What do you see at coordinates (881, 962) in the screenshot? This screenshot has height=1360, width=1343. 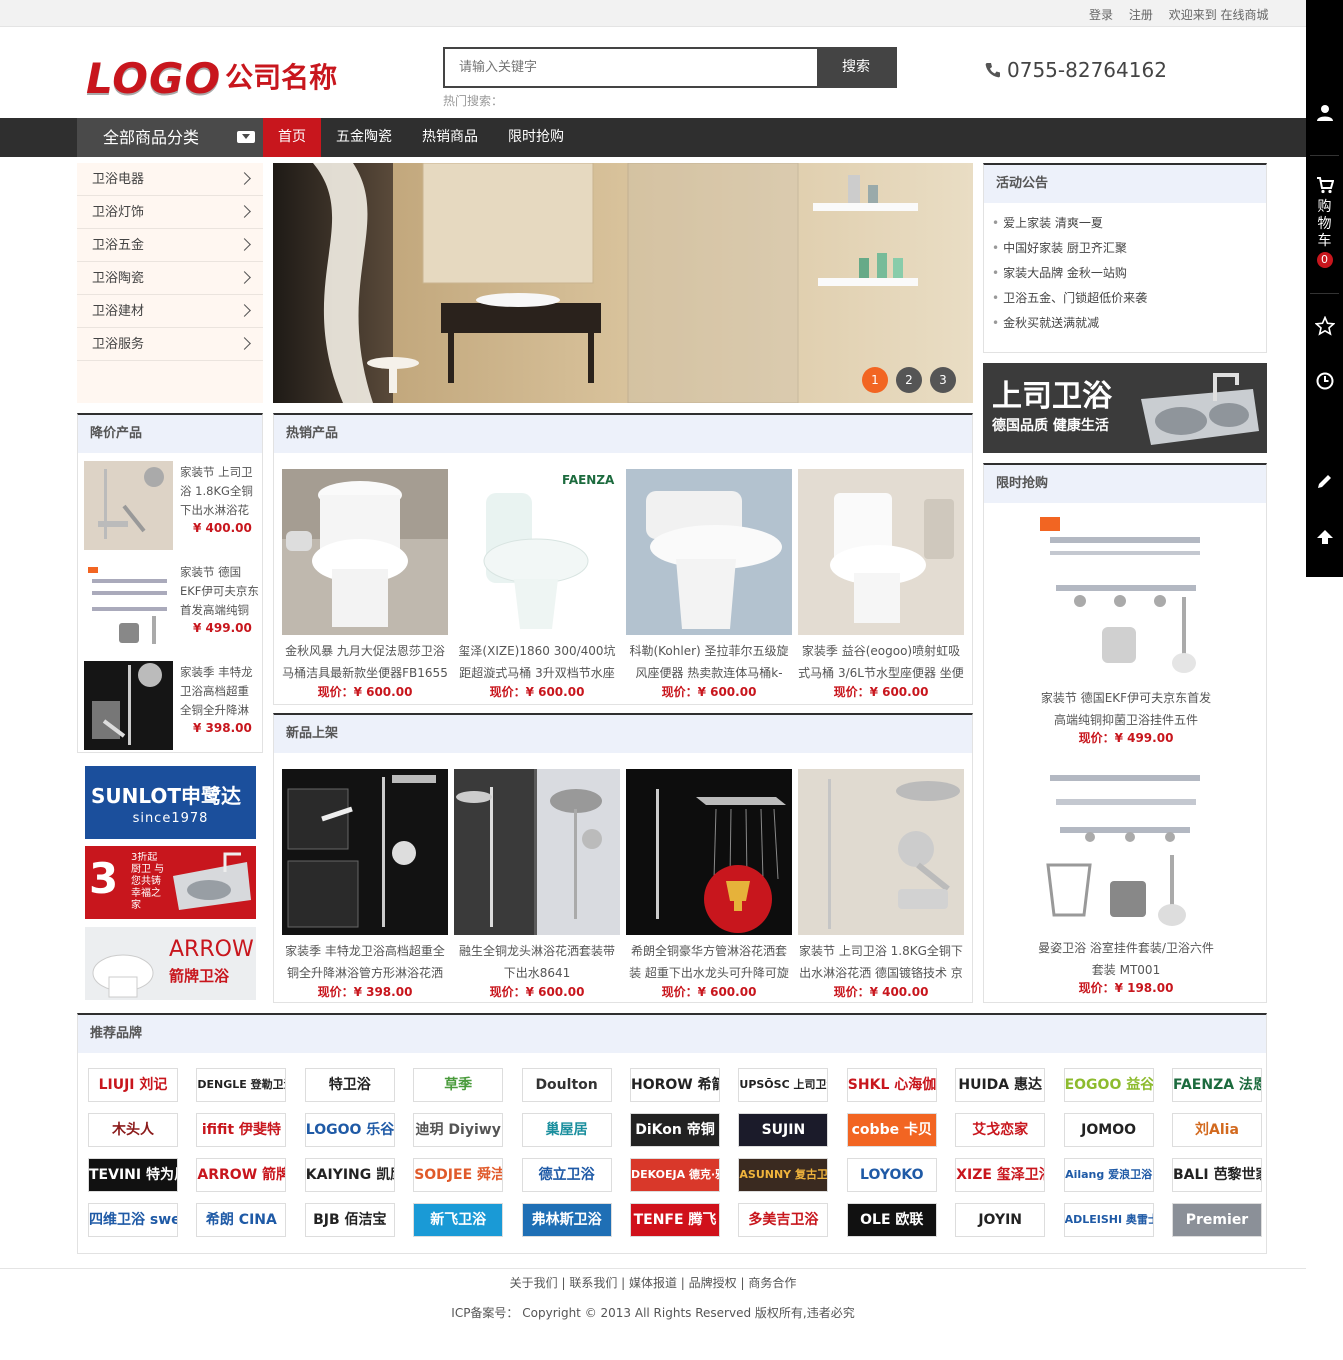 I see `product-name: 家装节 上司卫浴 1.8KG全铜下出水淋浴花洒 德国镀铬技术 京` at bounding box center [881, 962].